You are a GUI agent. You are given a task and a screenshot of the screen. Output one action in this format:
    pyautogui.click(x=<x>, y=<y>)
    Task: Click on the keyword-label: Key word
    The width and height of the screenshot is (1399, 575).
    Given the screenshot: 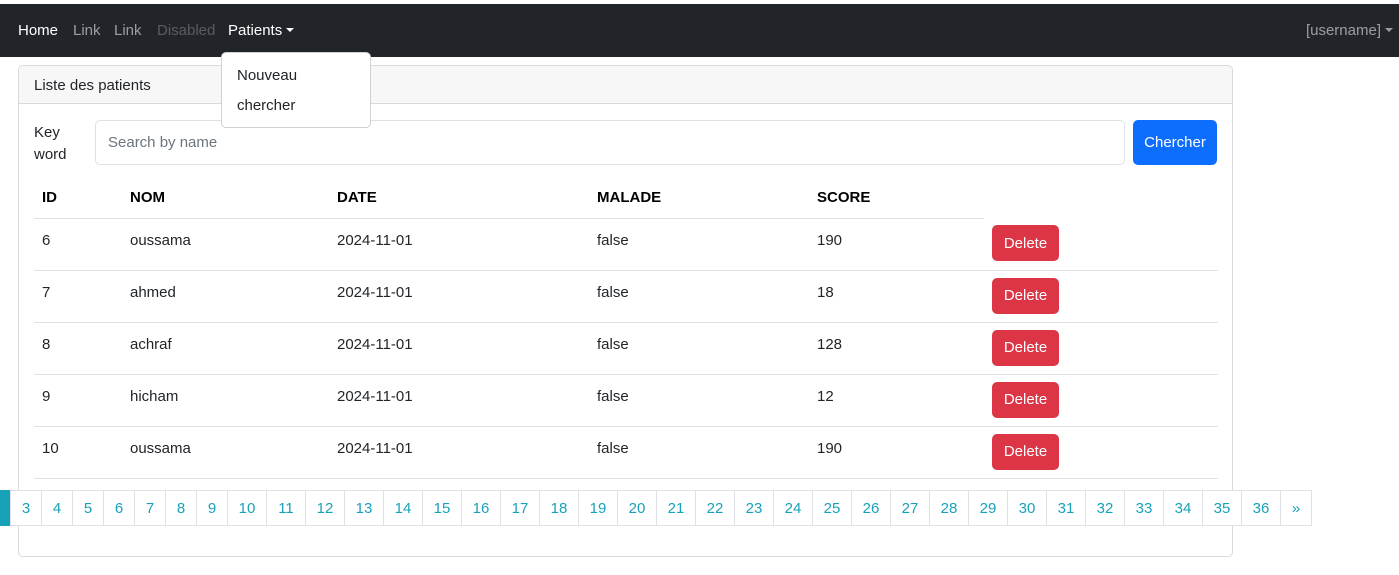 What is the action you would take?
    pyautogui.click(x=50, y=143)
    